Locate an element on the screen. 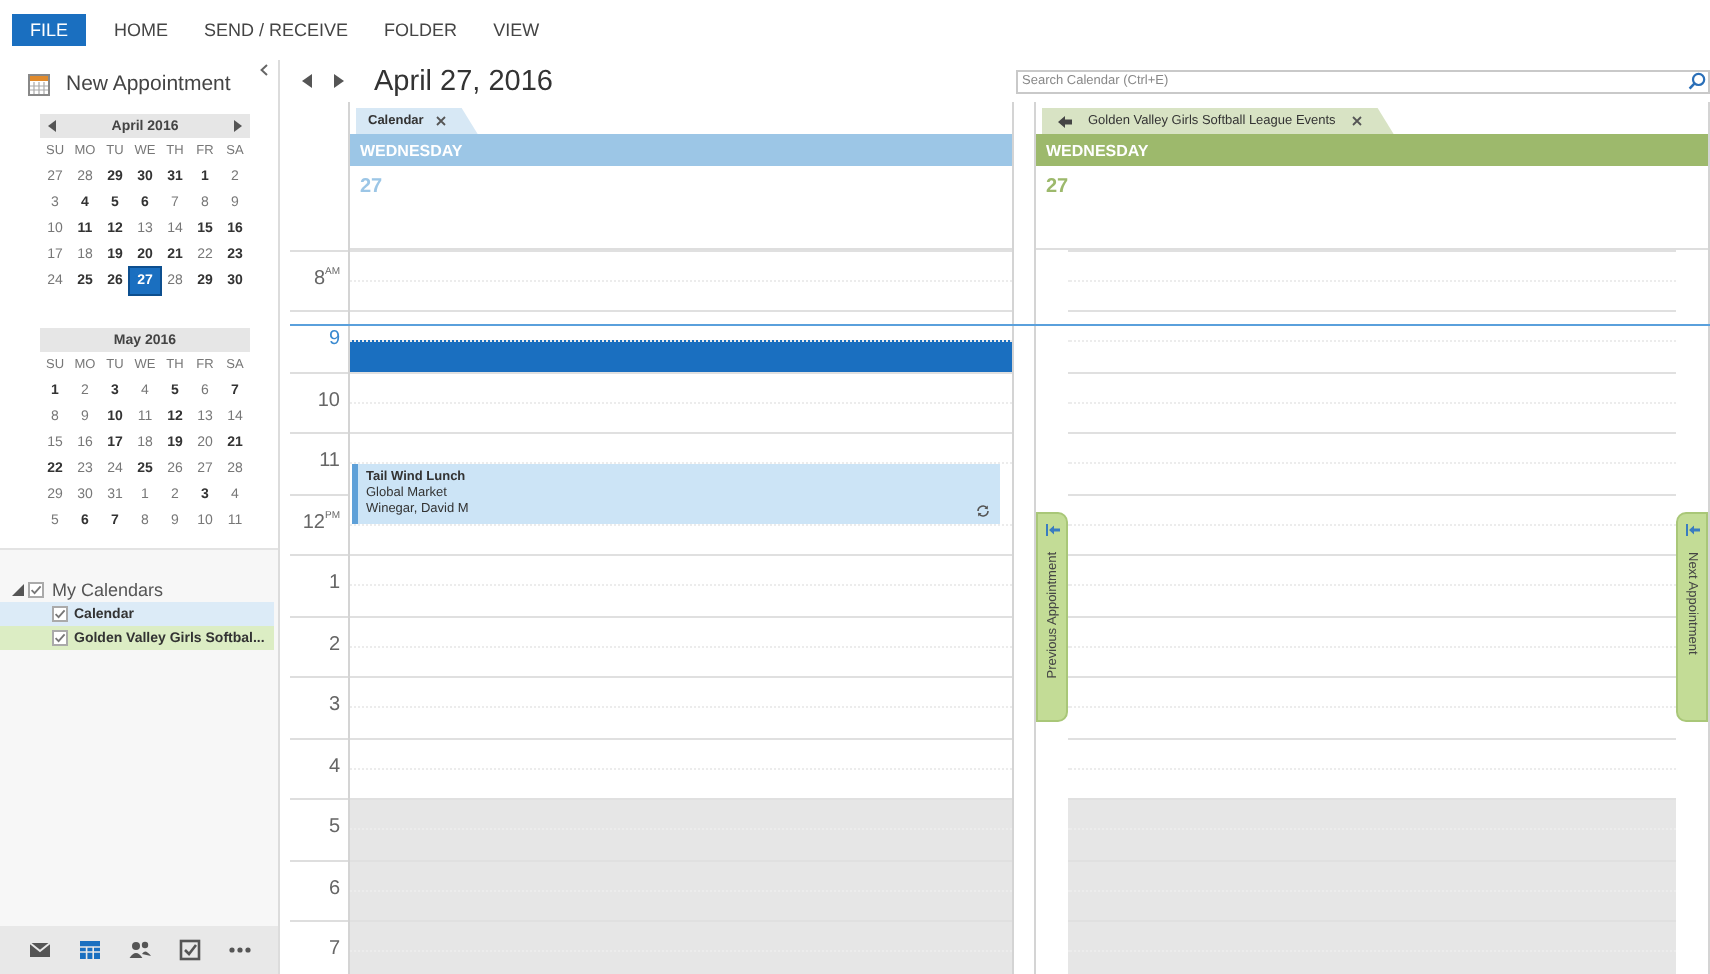 The image size is (1710, 974). hour-label: 3 is located at coordinates (334, 705).